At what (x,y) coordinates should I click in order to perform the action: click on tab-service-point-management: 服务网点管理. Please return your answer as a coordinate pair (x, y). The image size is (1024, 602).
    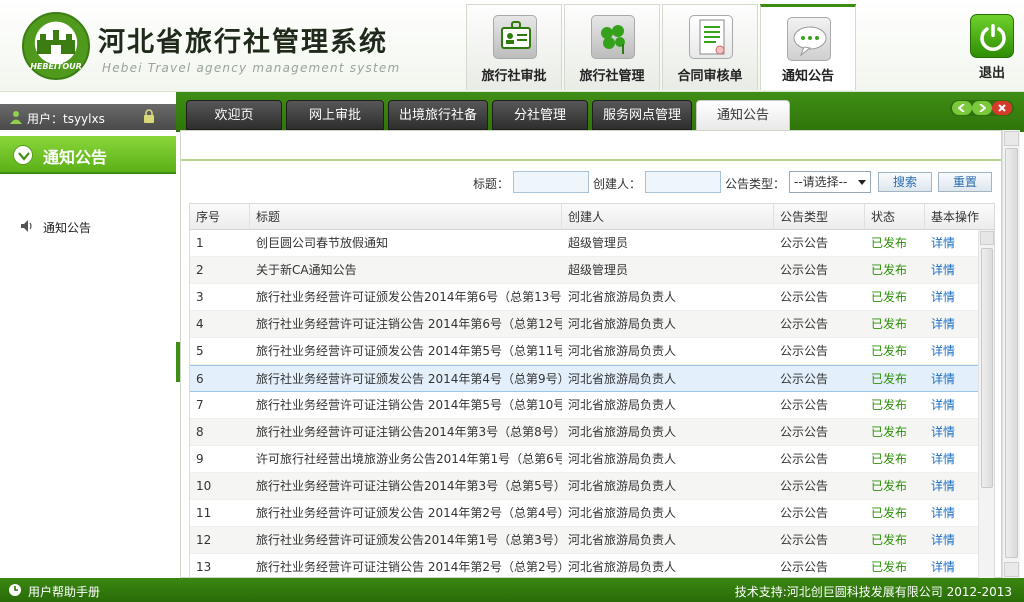
    Looking at the image, I should click on (642, 115).